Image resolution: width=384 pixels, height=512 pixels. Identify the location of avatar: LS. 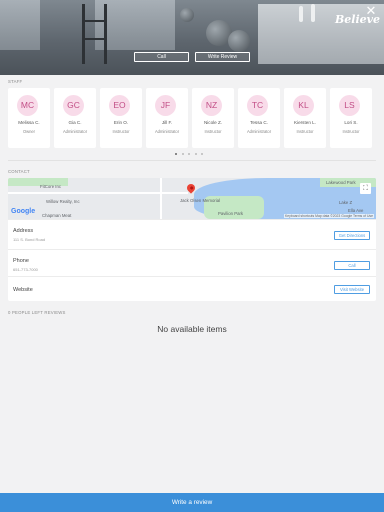
(349, 105).